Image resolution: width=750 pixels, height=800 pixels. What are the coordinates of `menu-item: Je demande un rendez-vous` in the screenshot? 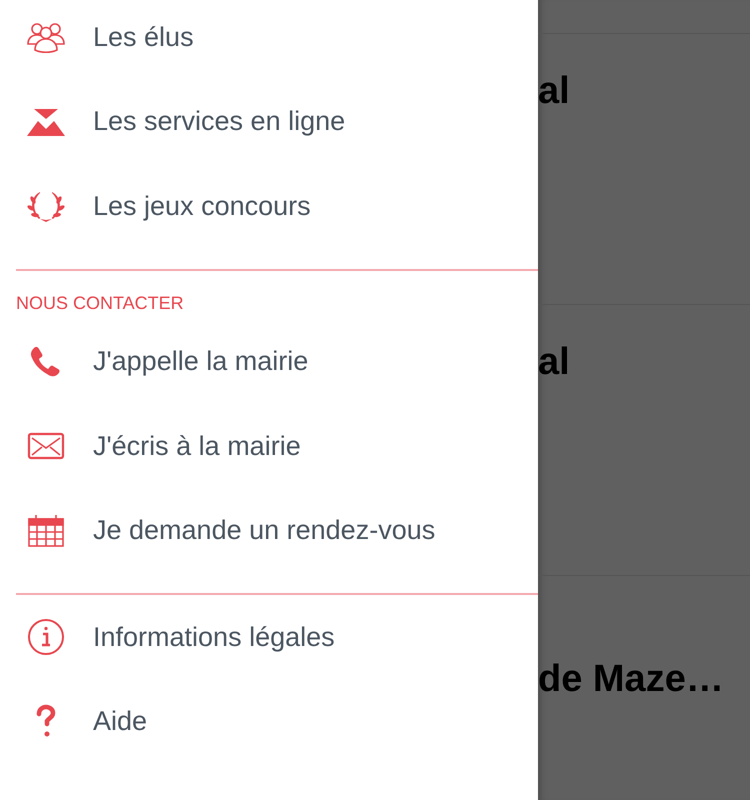 It's located at (269, 530).